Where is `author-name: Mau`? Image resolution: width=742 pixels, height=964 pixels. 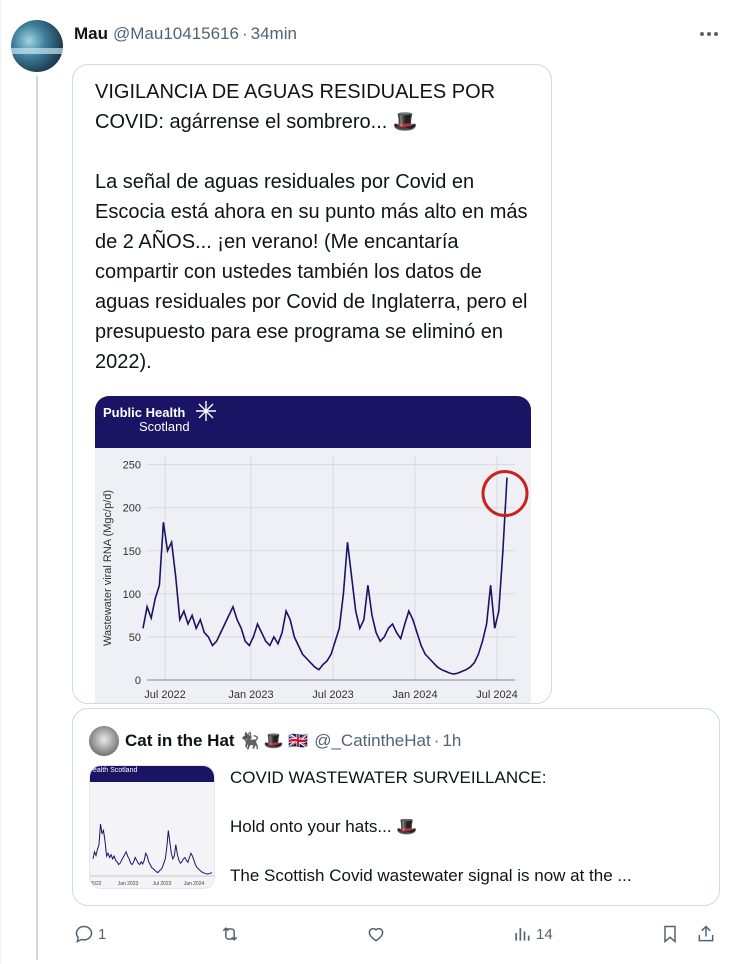
author-name: Mau is located at coordinates (91, 34).